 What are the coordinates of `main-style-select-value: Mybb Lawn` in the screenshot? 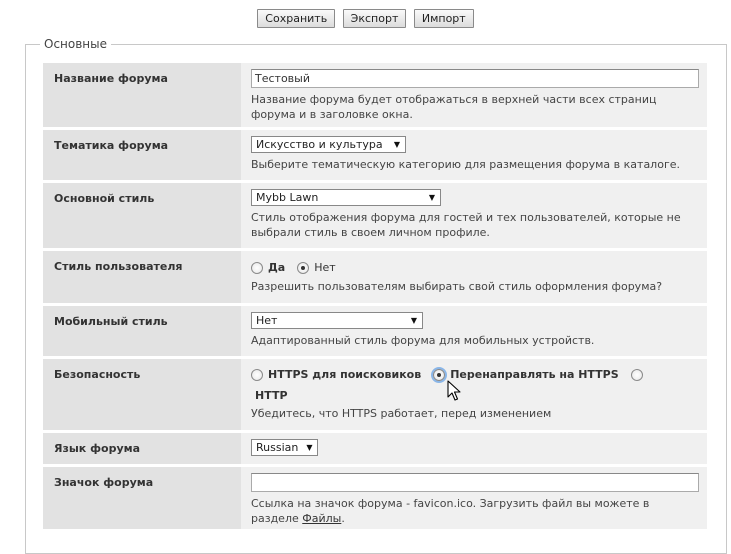 It's located at (287, 197).